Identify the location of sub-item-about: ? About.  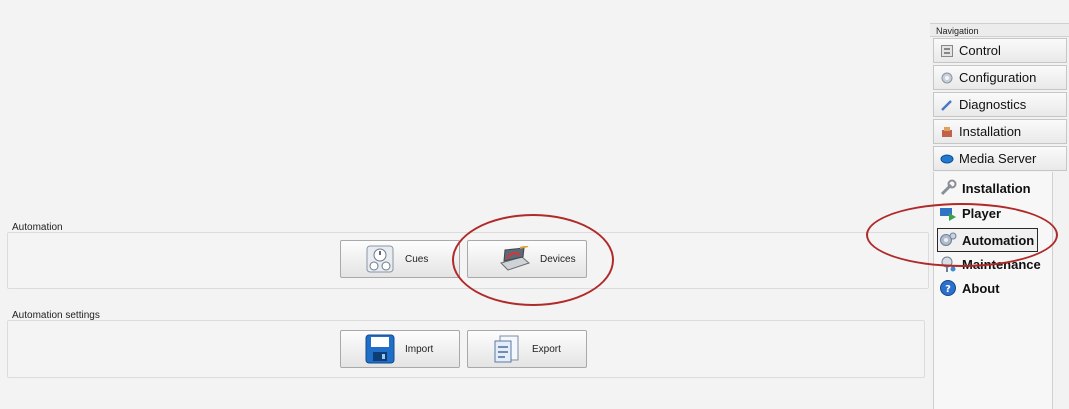
(969, 288).